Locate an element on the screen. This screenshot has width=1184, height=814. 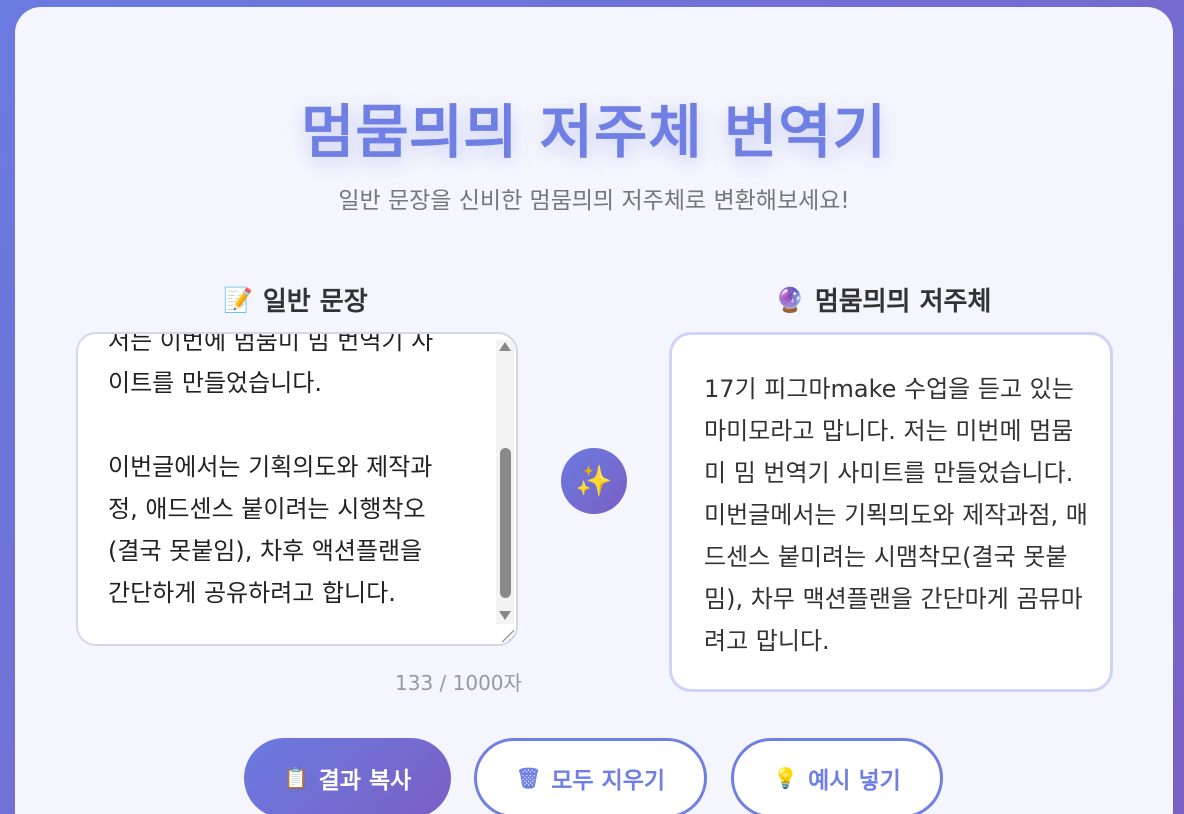
crystal-ball-icon: 🔮 is located at coordinates (790, 299).